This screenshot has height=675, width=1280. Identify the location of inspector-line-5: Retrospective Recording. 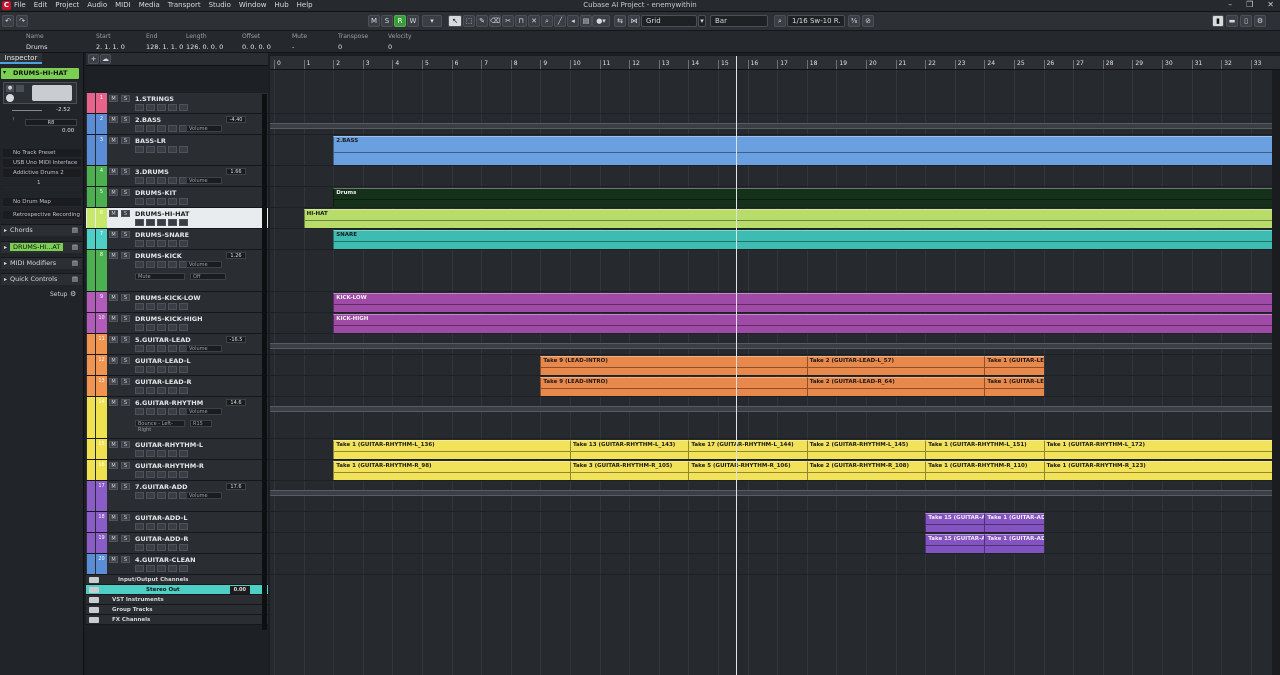
(42, 215).